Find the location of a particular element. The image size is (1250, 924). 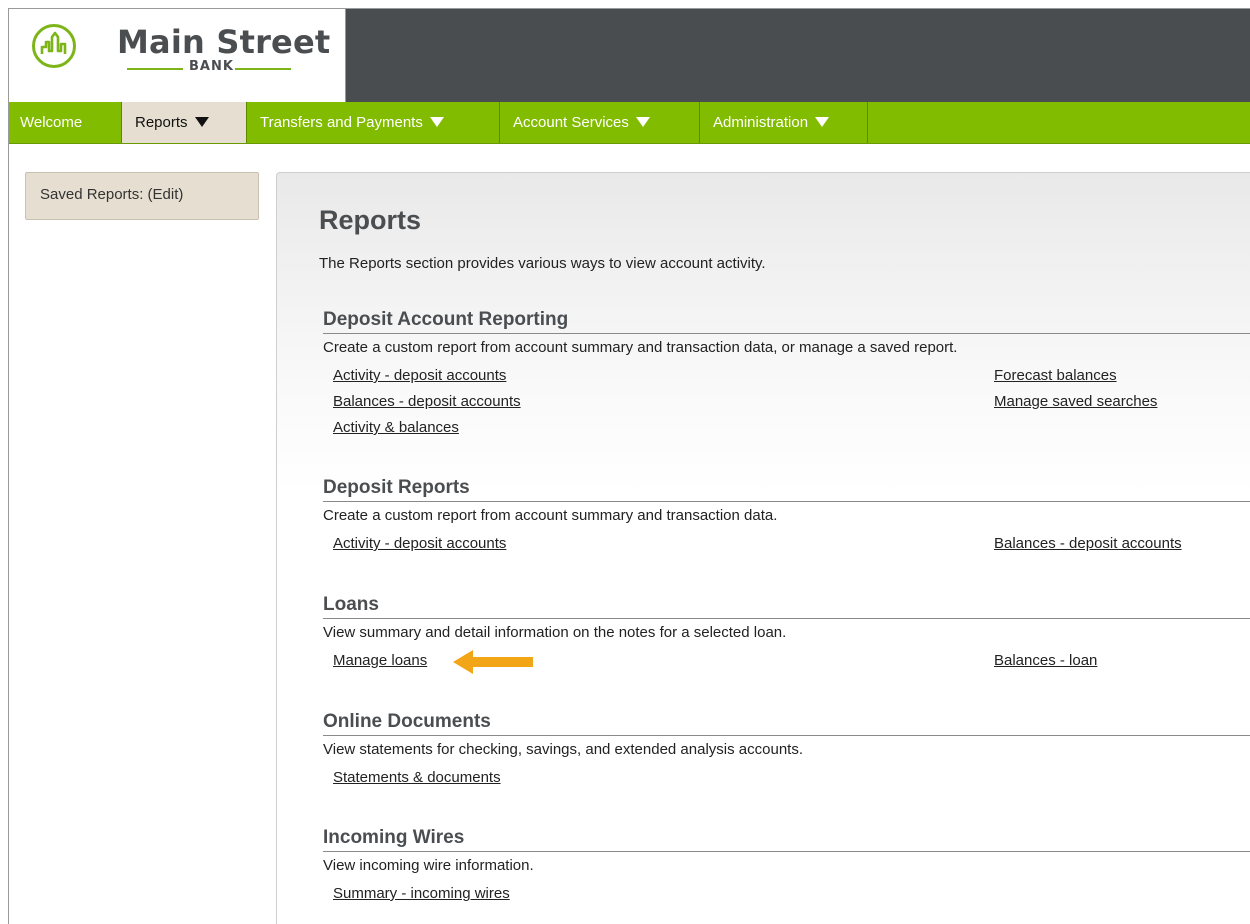

nav-account-services: Account Services is located at coordinates (600, 122).